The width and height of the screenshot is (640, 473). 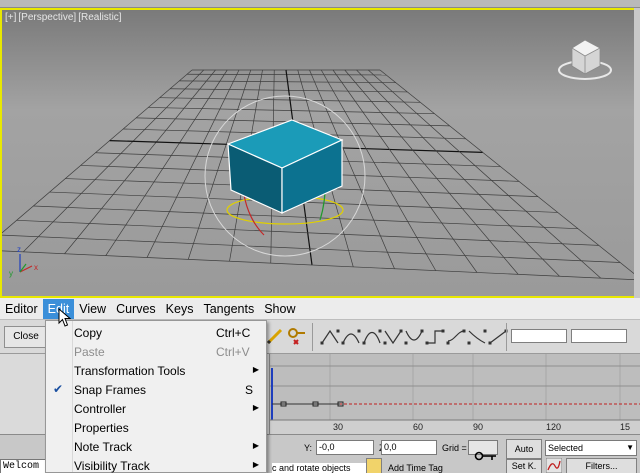 What do you see at coordinates (374, 465) in the screenshot?
I see `time-tag-icon` at bounding box center [374, 465].